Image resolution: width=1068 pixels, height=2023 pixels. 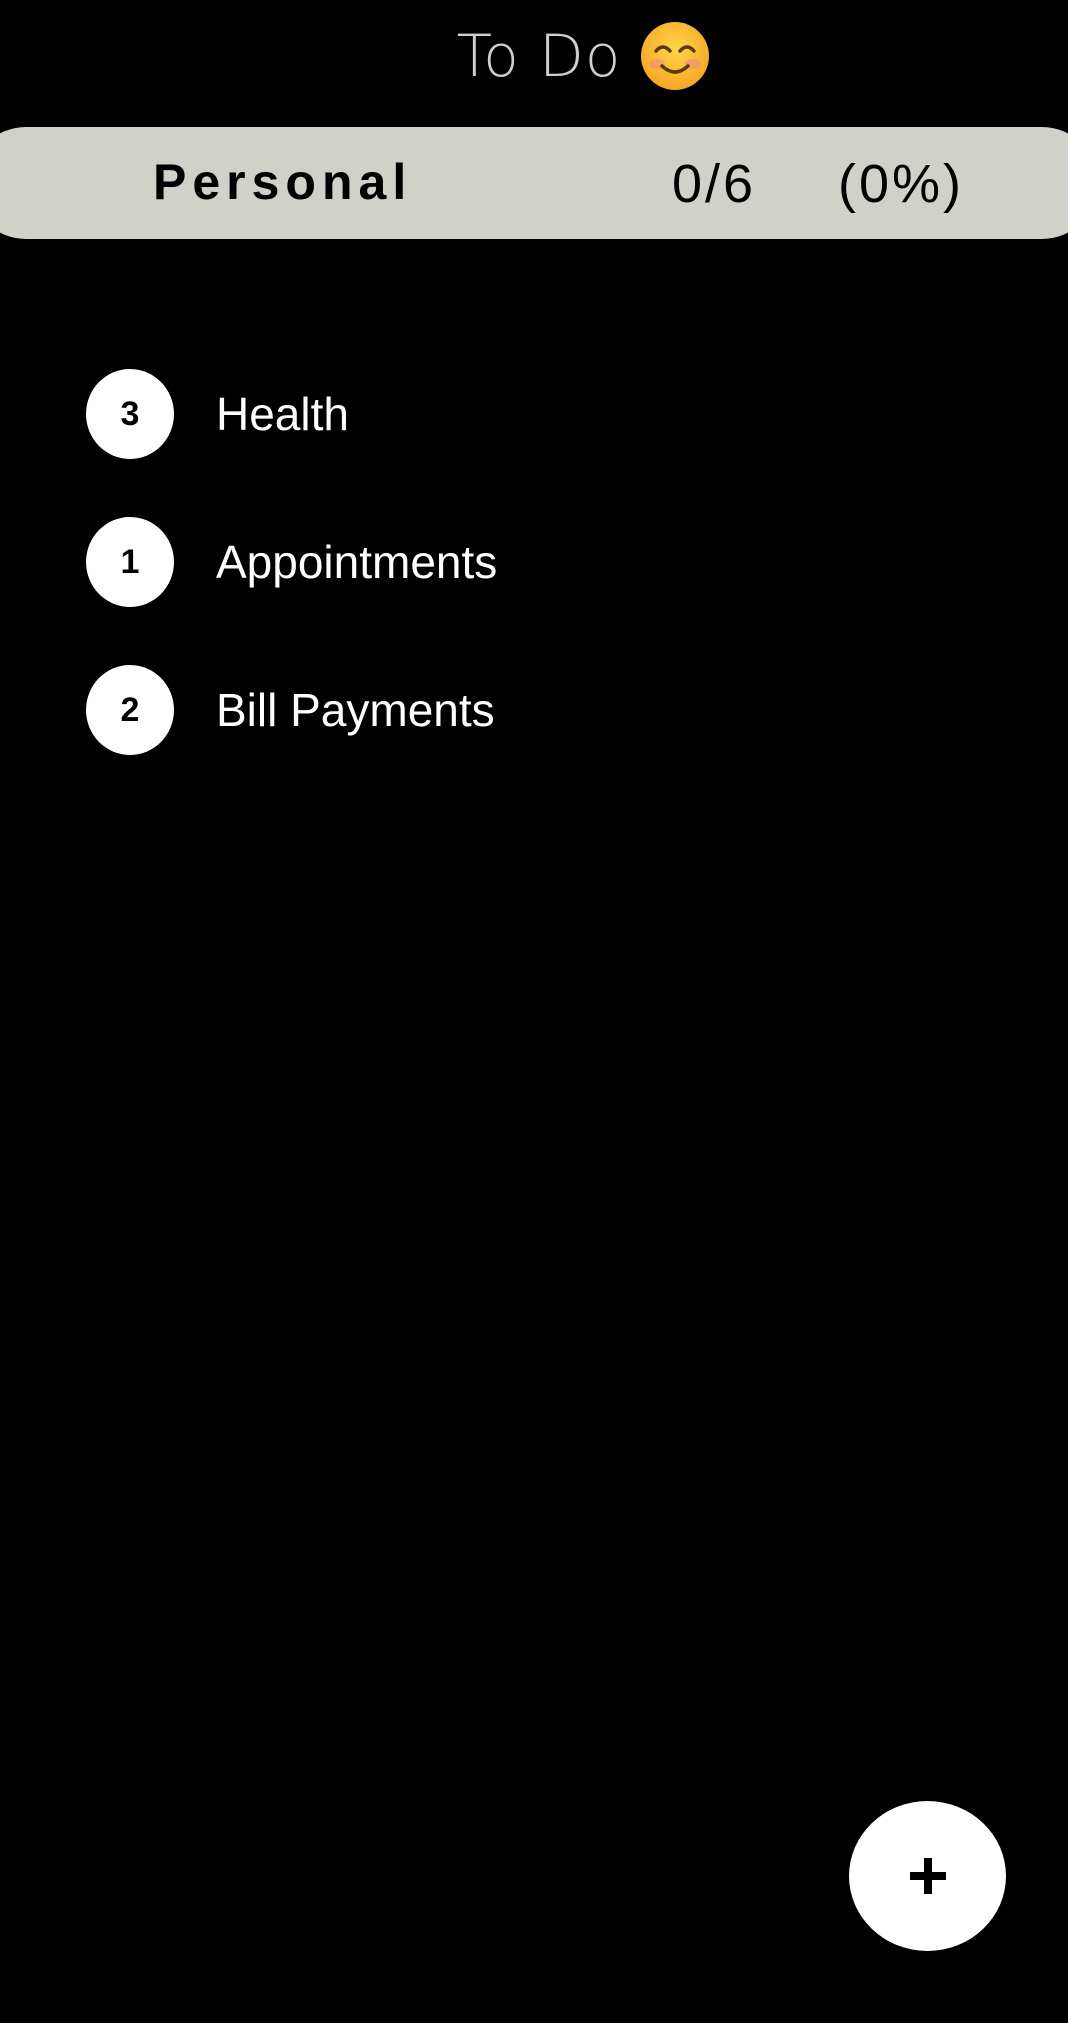 What do you see at coordinates (534, 183) in the screenshot?
I see `category-header: Personal 0/6 (0%)` at bounding box center [534, 183].